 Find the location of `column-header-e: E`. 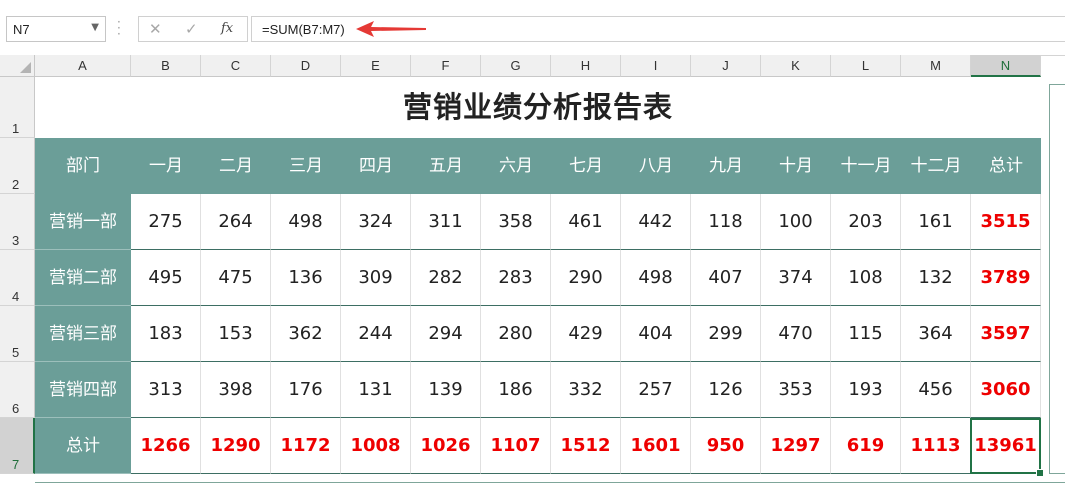

column-header-e: E is located at coordinates (376, 66).